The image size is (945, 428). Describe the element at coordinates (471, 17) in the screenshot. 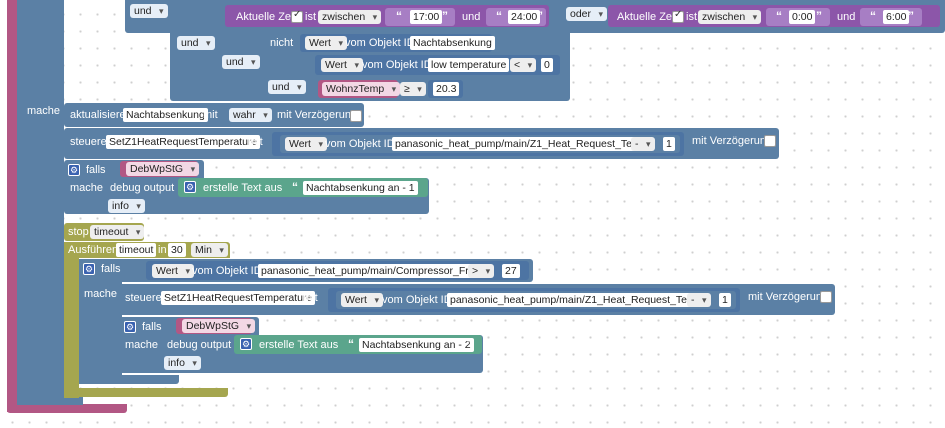

I see `time-and-1: und` at that location.